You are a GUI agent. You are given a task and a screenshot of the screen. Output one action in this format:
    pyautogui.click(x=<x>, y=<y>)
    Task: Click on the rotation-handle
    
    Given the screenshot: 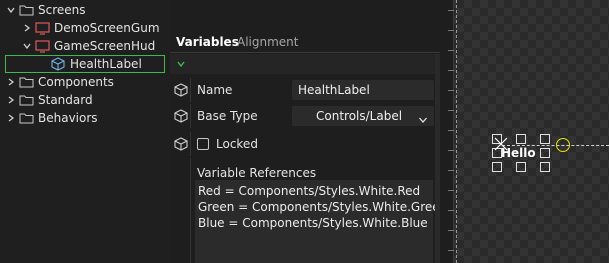 What is the action you would take?
    pyautogui.click(x=563, y=145)
    